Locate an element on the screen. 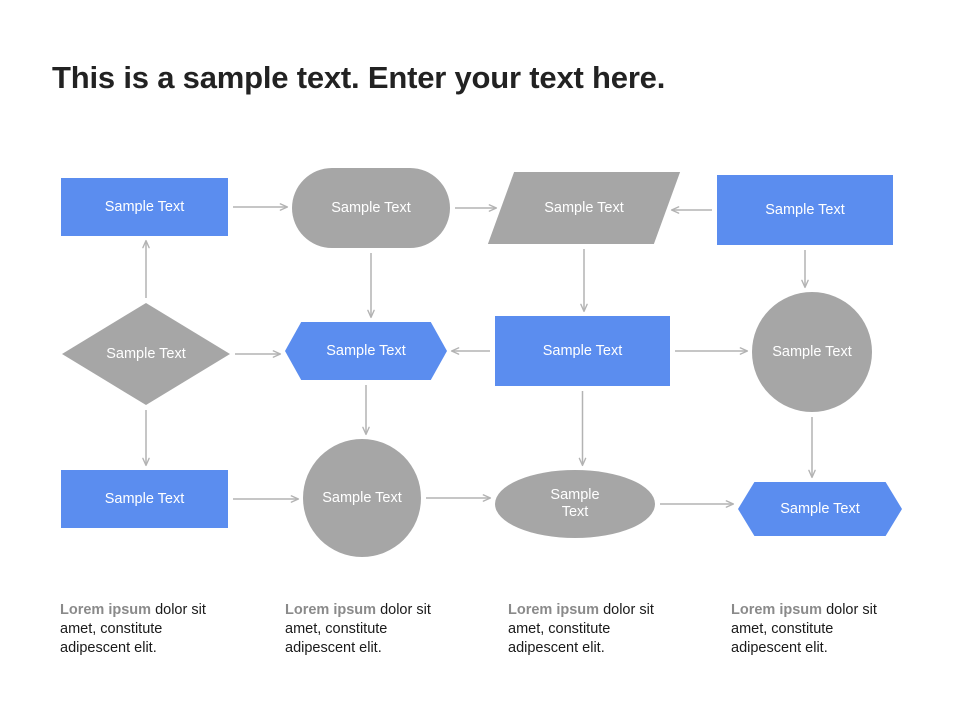  flow-node-r3c2: Sample Text is located at coordinates (362, 498).